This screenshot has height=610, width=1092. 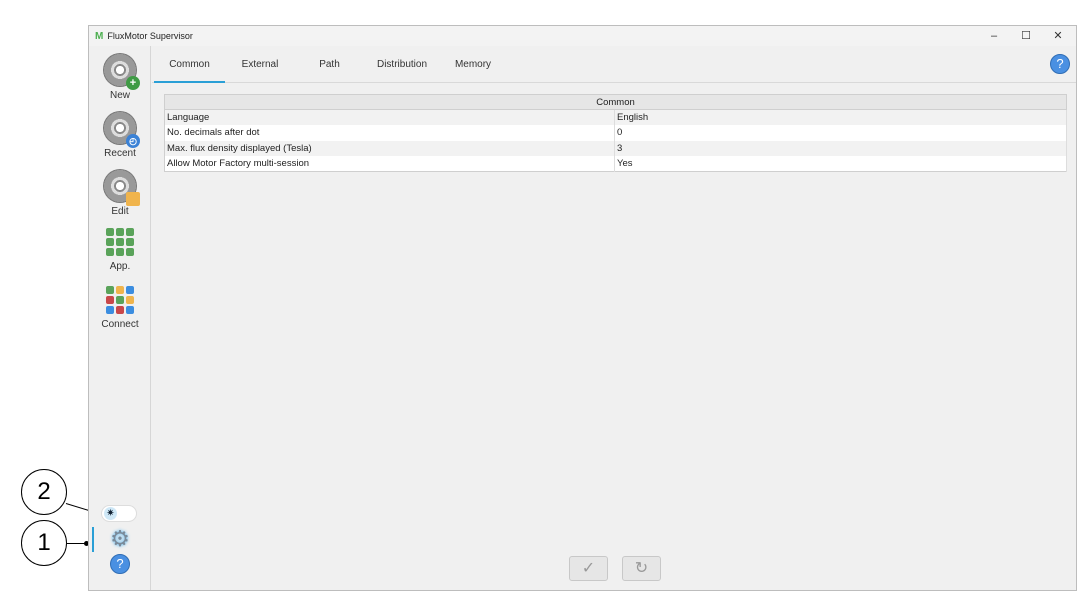 What do you see at coordinates (119, 513) in the screenshot?
I see `theme-toggle: ✷` at bounding box center [119, 513].